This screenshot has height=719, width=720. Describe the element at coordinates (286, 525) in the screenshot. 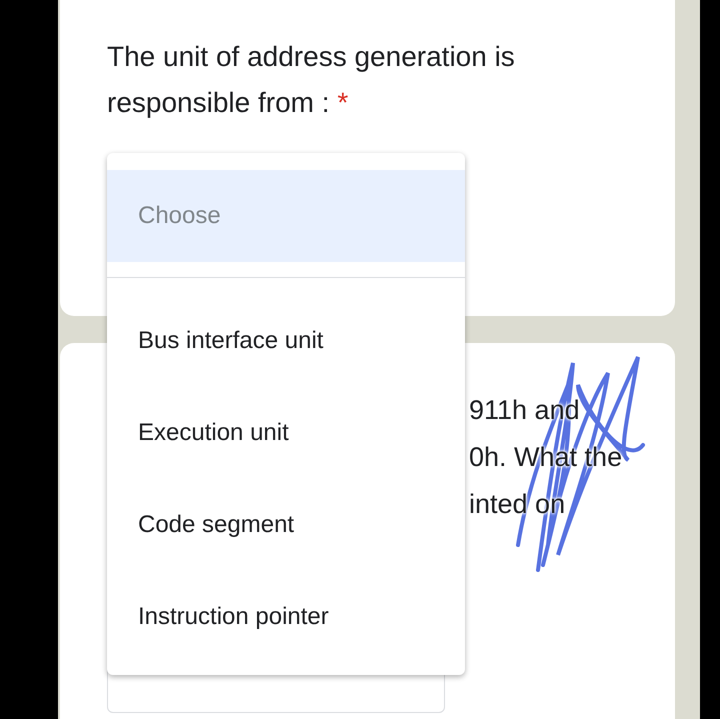

I see `dropdown-option: Code segment` at that location.